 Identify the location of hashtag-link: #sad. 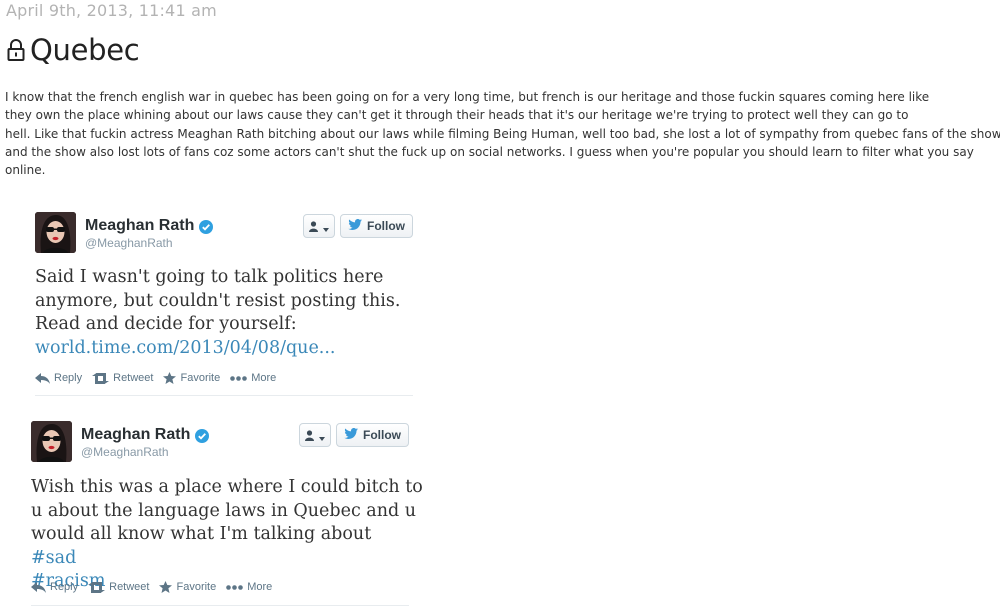
(227, 559).